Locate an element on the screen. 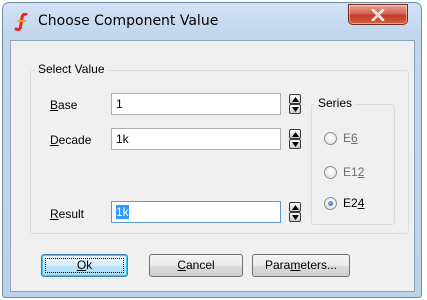 This screenshot has width=427, height=300. radio-selected-dot is located at coordinates (330, 203).